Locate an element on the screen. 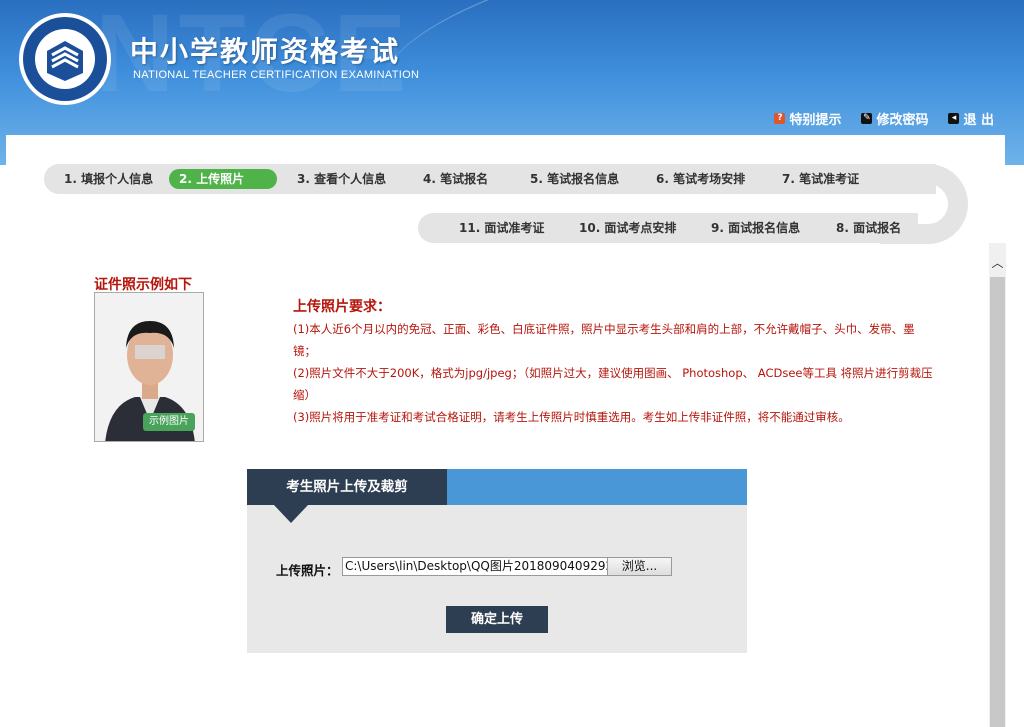 This screenshot has height=727, width=1024. special-notice-link: ? 特别提示 is located at coordinates (807, 118).